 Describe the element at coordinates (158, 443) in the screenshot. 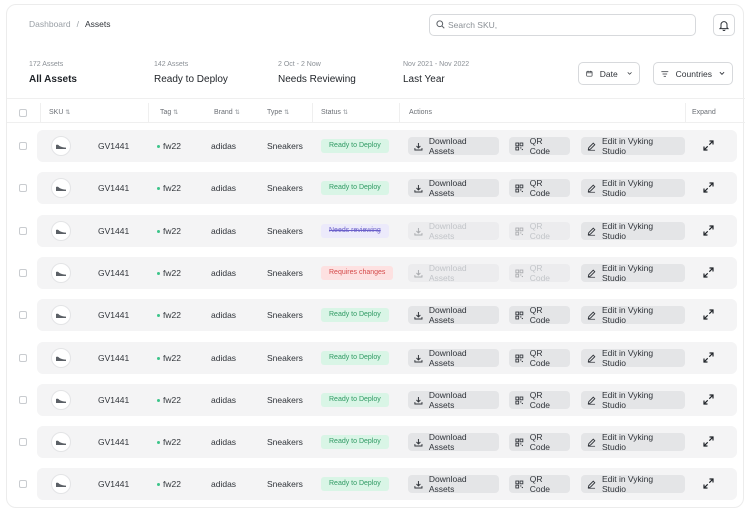

I see `tag-dot` at that location.